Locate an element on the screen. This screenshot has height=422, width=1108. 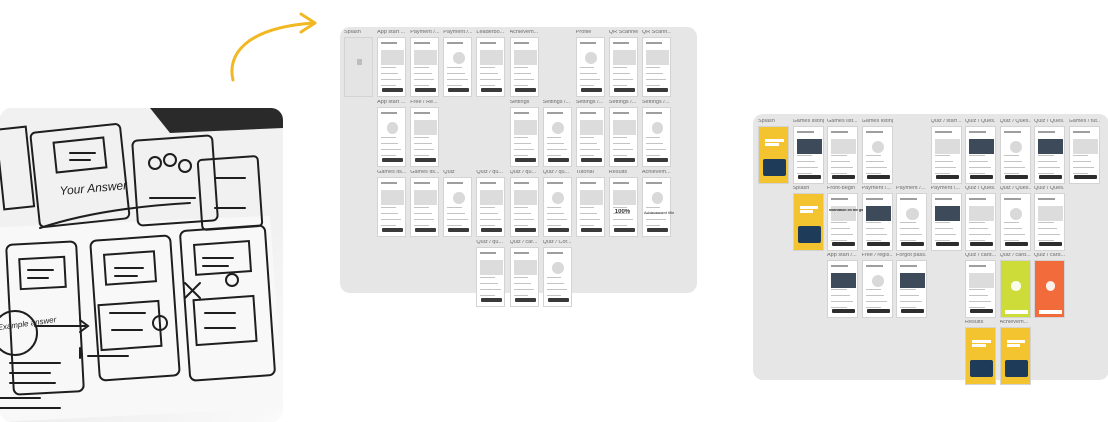
frame-label: Results is located at coordinates (618, 172).